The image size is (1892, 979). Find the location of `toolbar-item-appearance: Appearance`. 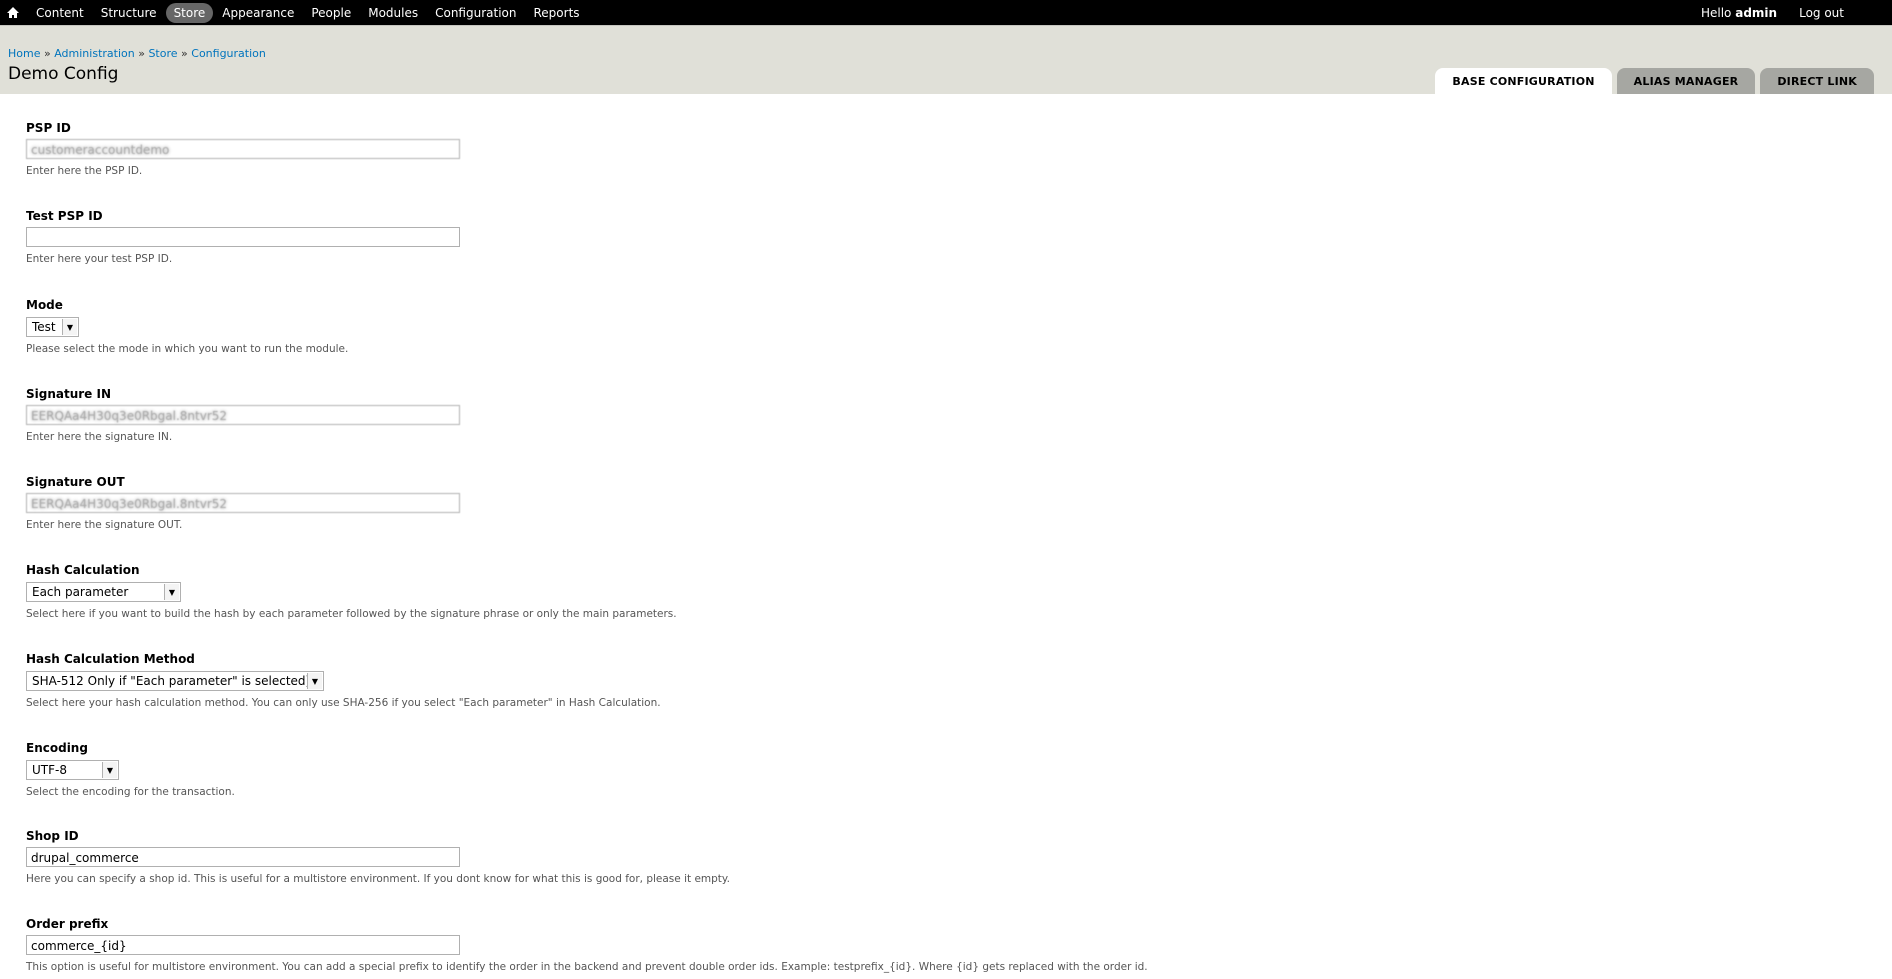

toolbar-item-appearance: Appearance is located at coordinates (258, 13).